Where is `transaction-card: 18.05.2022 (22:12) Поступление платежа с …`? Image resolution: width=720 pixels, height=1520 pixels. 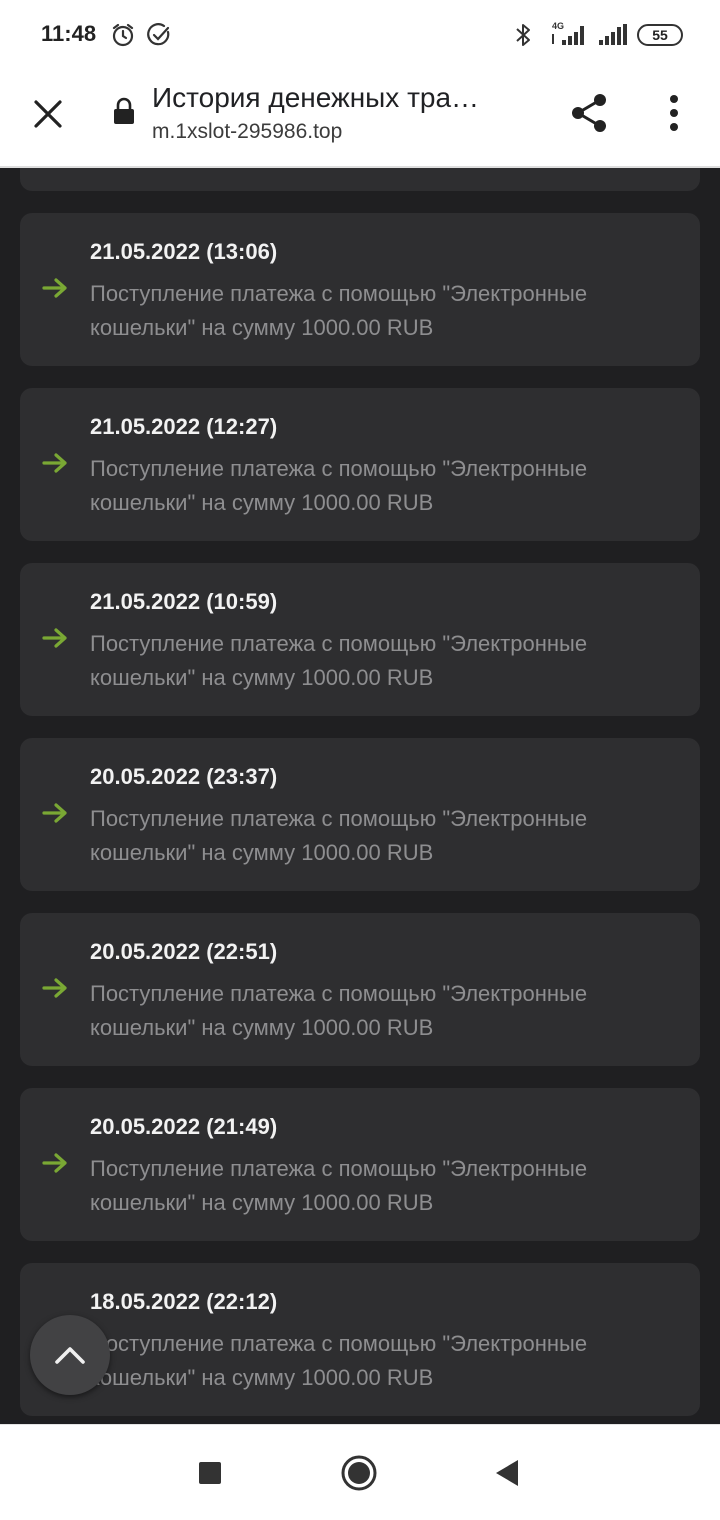
transaction-card: 18.05.2022 (22:12) Поступление платежа с … is located at coordinates (360, 1339).